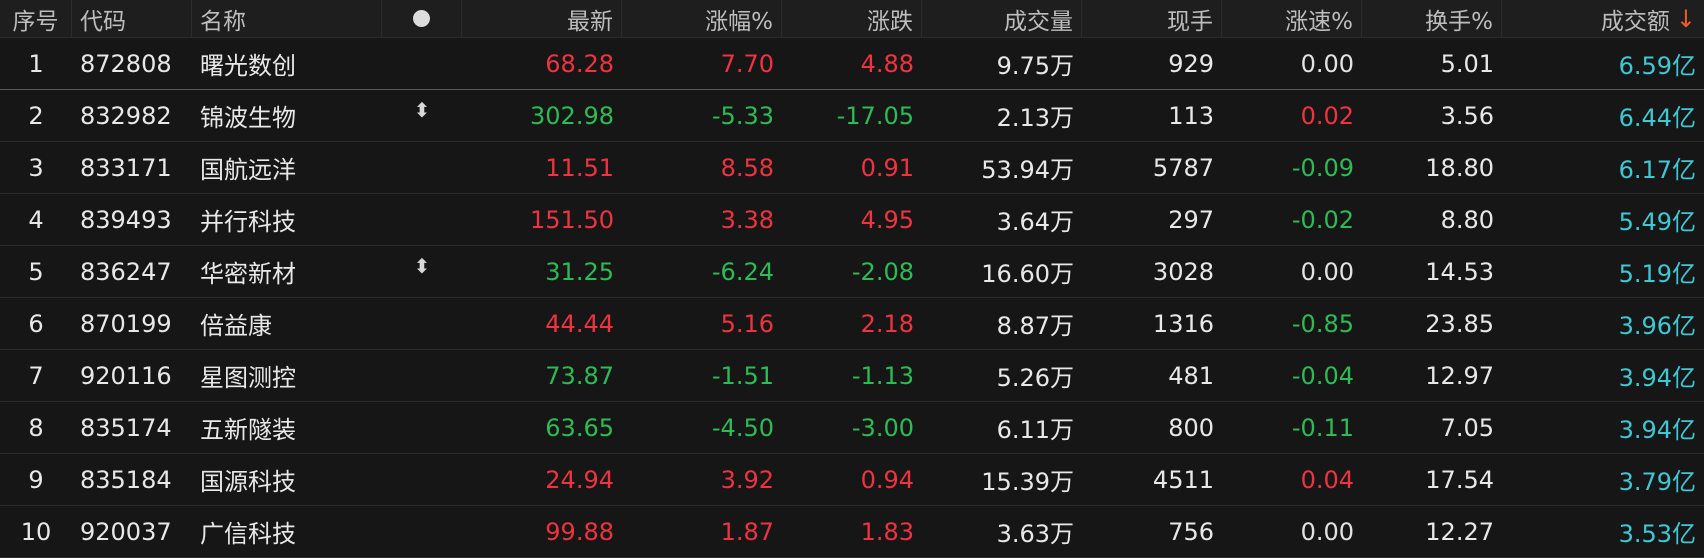 The height and width of the screenshot is (558, 1704). Describe the element at coordinates (702, 115) in the screenshot. I see `cell-change-percent: -5.33` at that location.